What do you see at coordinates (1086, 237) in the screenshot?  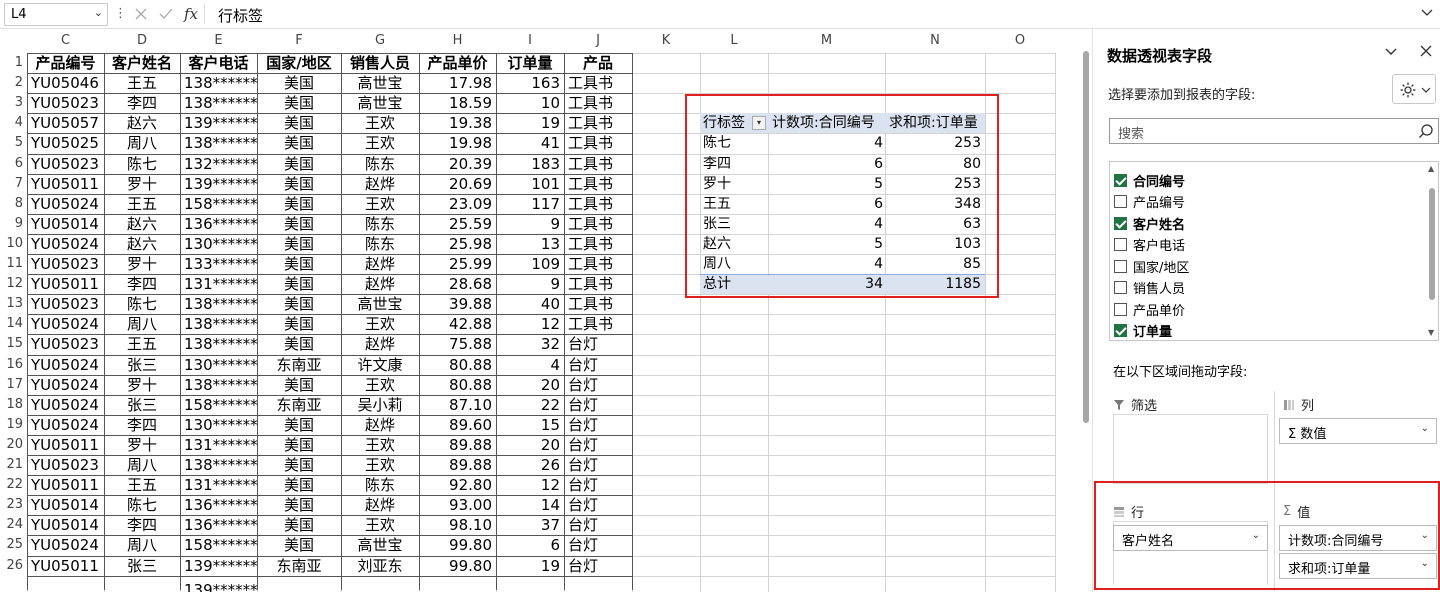 I see `scrollbar-thumb` at bounding box center [1086, 237].